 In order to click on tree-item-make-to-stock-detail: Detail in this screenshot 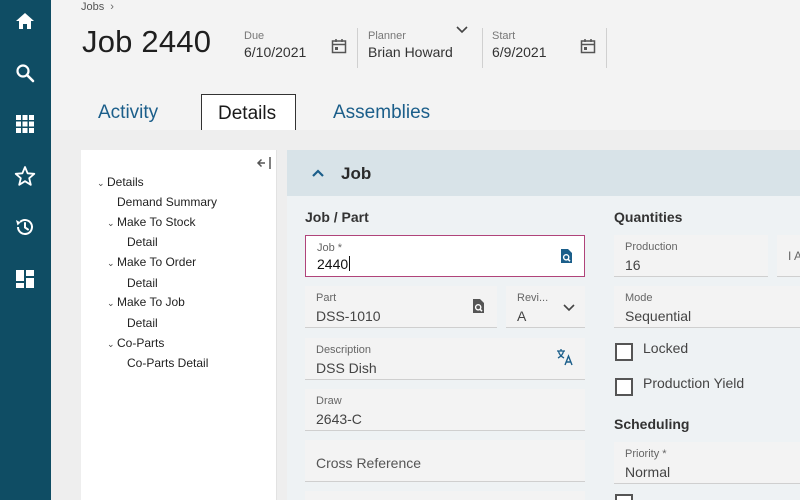, I will do `click(142, 242)`.